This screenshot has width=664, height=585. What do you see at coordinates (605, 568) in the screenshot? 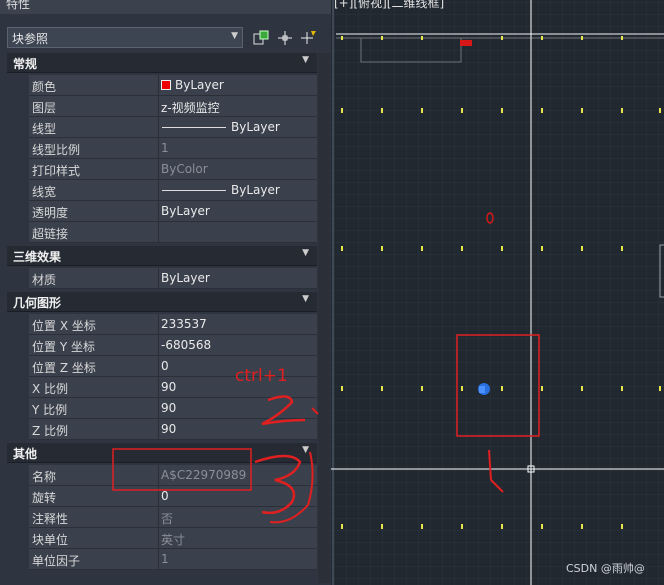
I see `watermark: CSDN @雨帅@` at bounding box center [605, 568].